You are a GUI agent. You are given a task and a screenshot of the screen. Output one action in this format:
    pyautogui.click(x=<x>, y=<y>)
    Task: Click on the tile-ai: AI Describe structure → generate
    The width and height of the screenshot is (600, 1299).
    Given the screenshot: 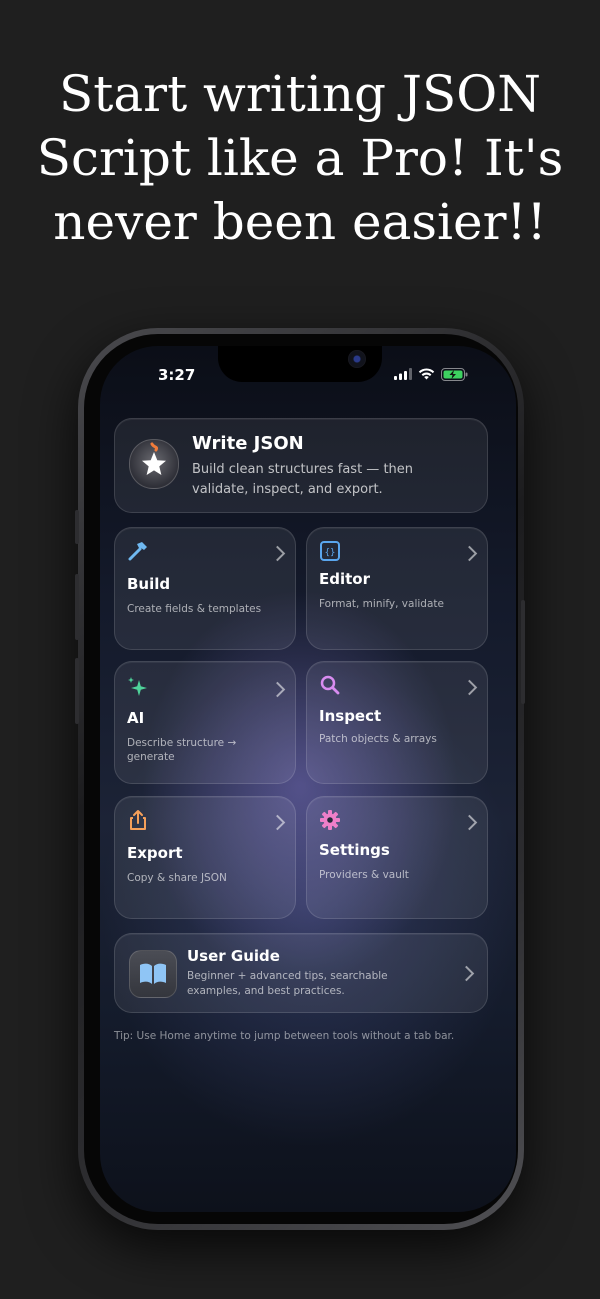 What is the action you would take?
    pyautogui.click(x=205, y=722)
    